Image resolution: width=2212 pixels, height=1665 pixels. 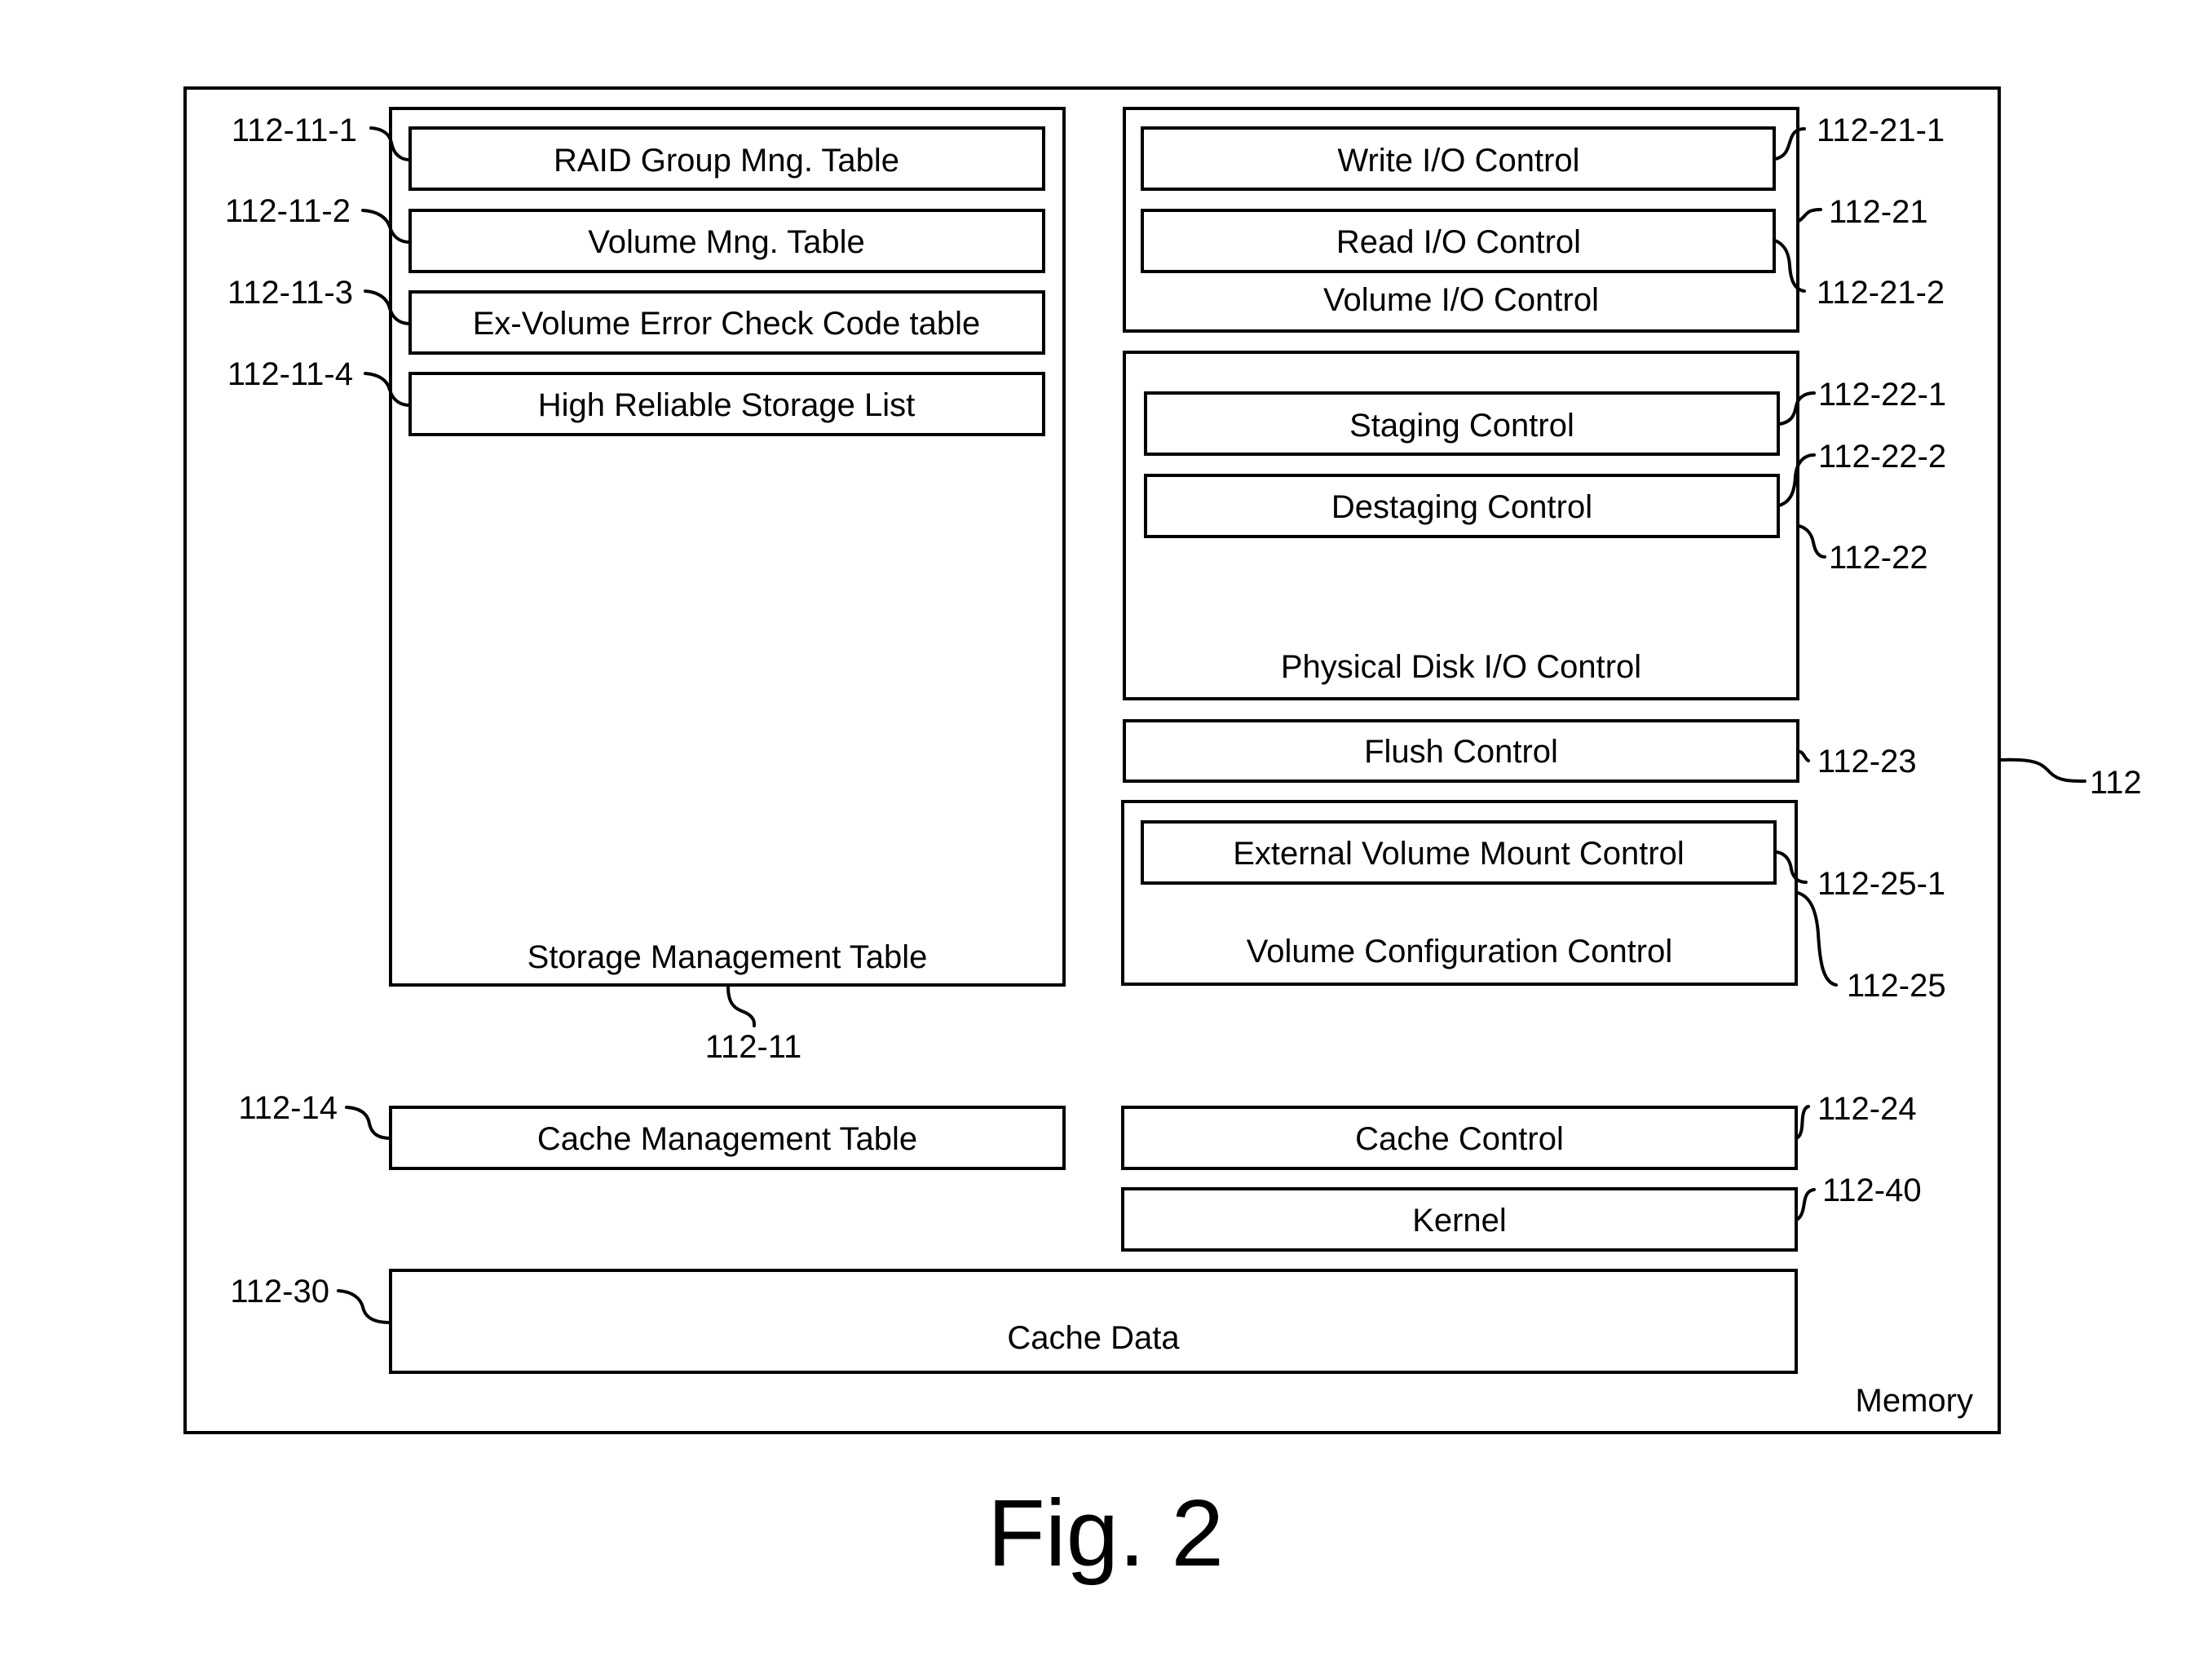 I want to click on volume-mng-table-label: Volume Mng. Table, so click(x=726, y=242).